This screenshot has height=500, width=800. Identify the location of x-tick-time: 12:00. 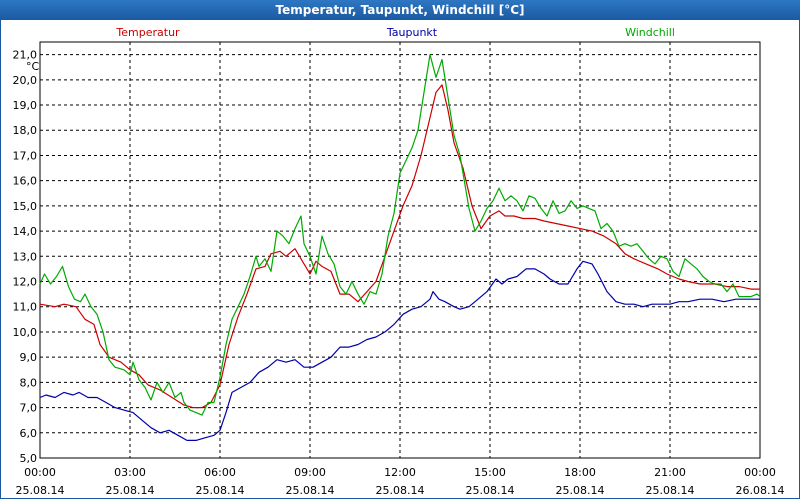
(400, 472).